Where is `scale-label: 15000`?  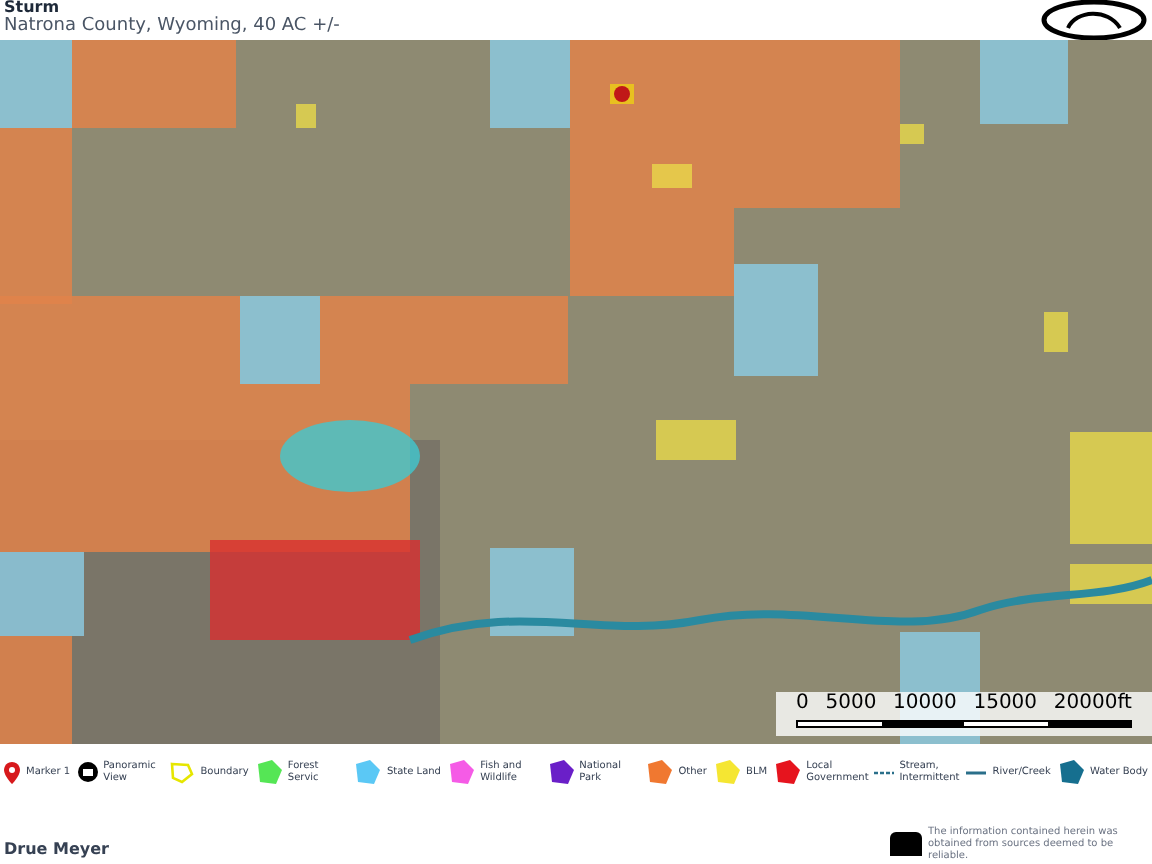
scale-label: 15000 is located at coordinates (1005, 704).